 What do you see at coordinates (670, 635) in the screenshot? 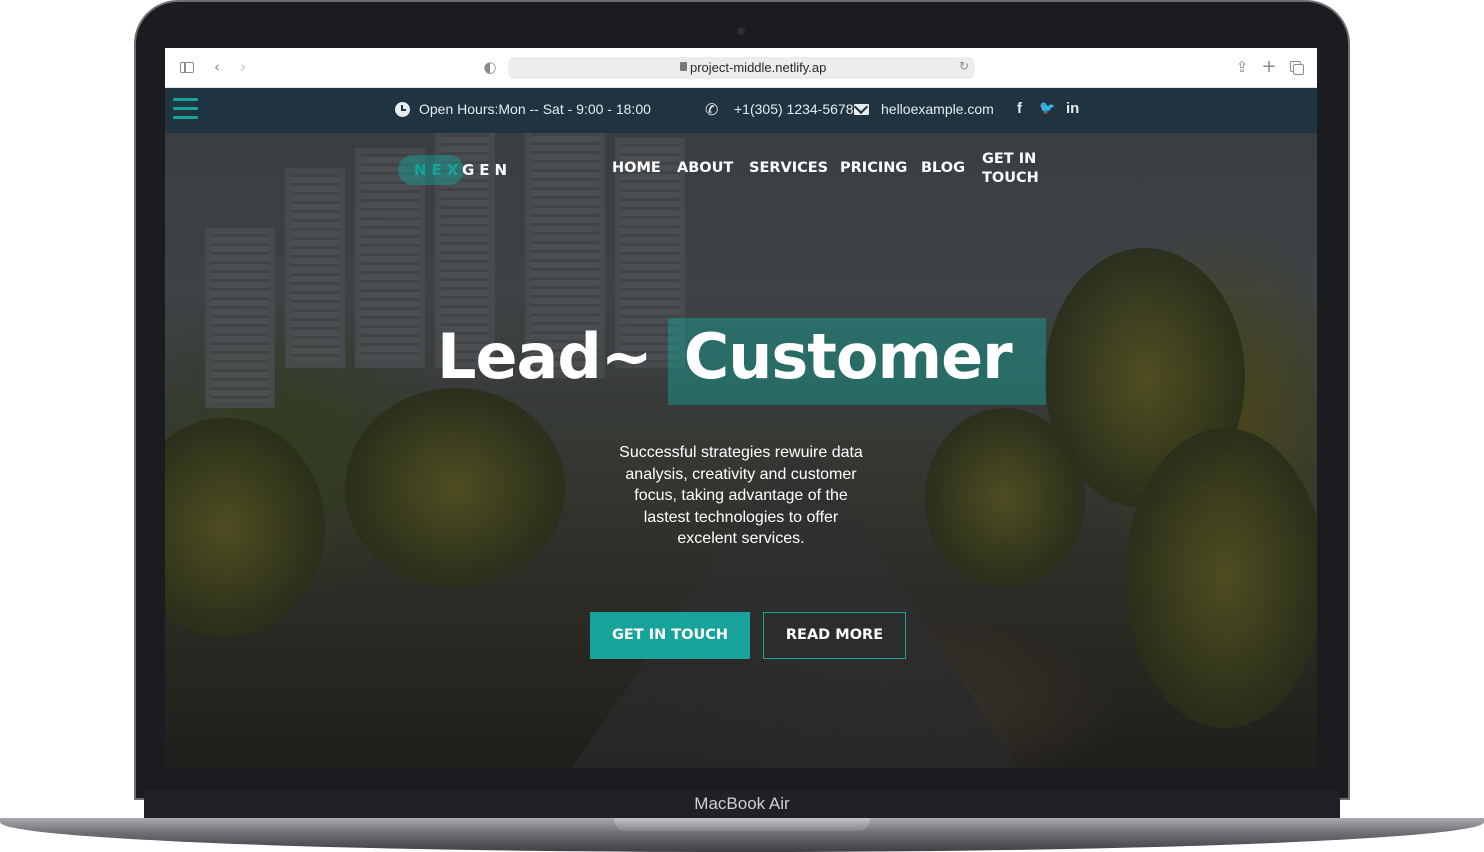
I see `get-in-touch-button: GET IN TOUCH` at bounding box center [670, 635].